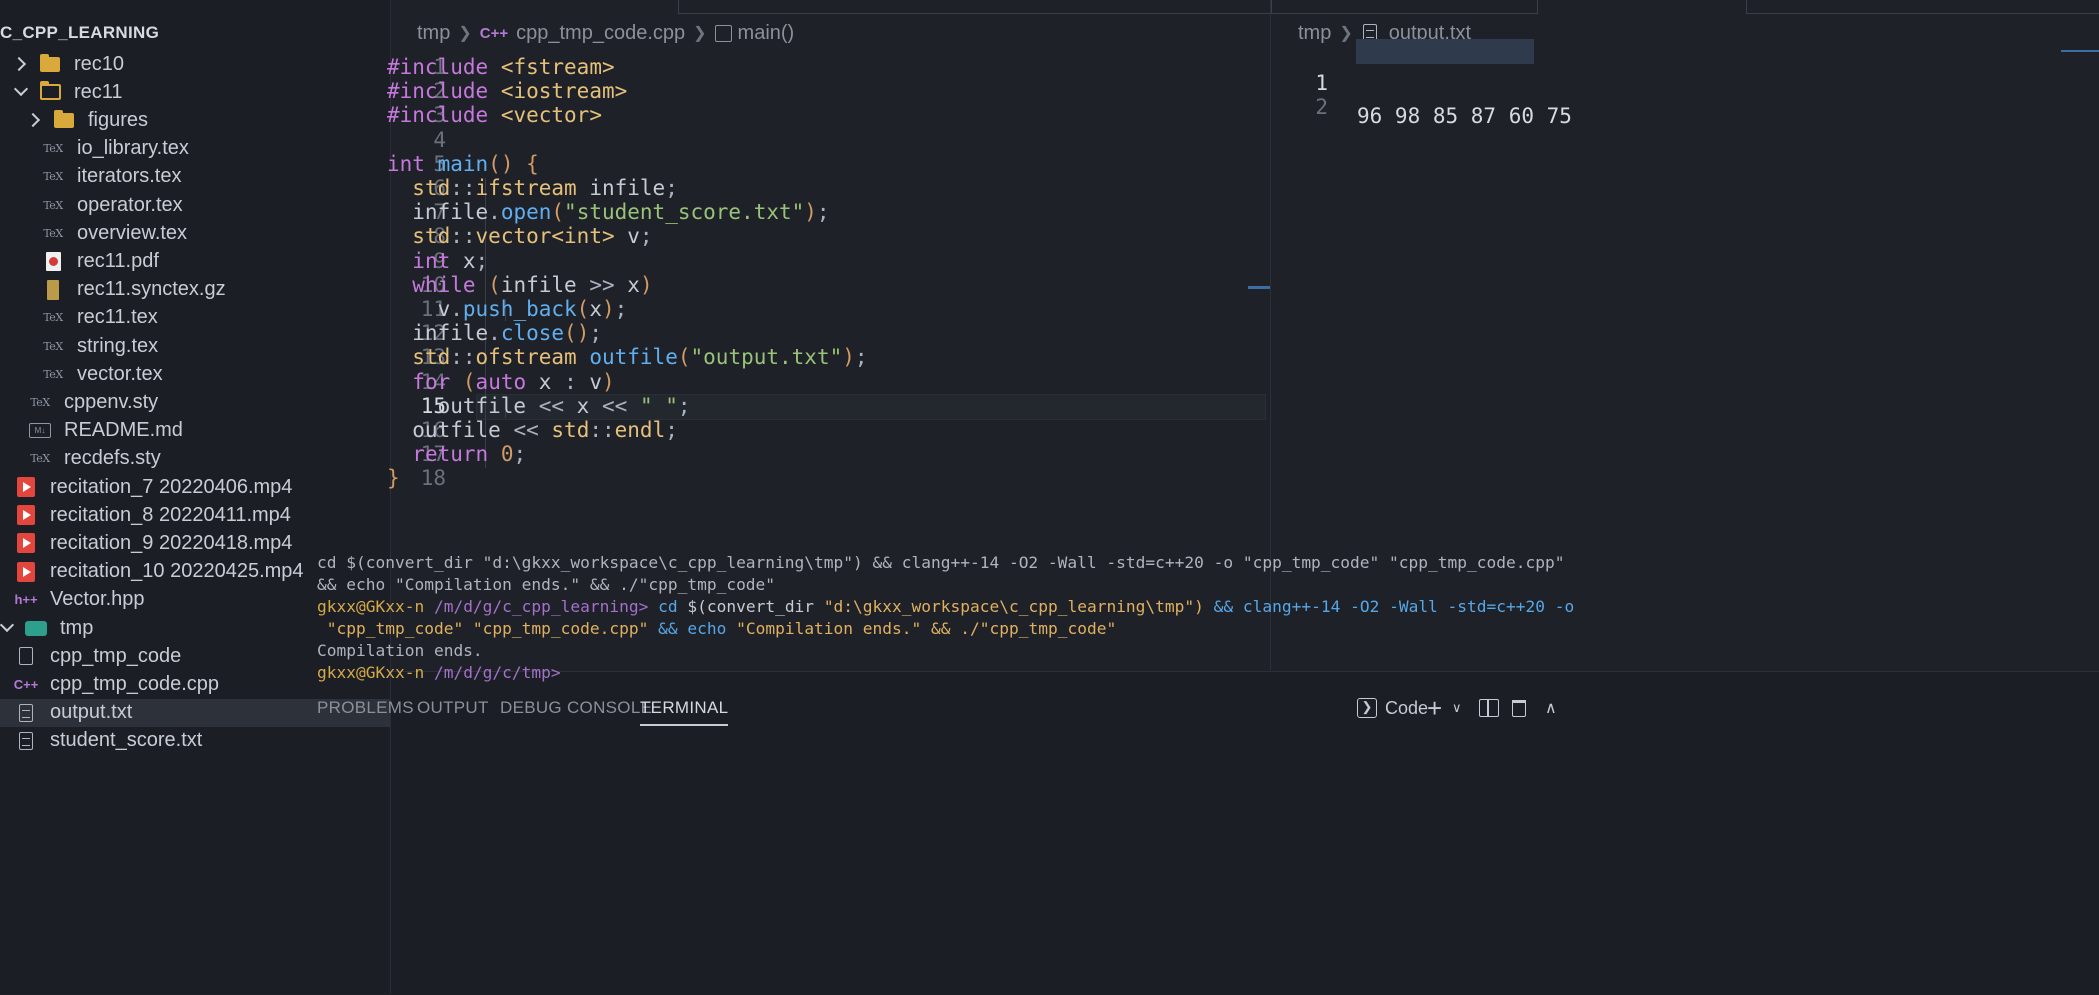  I want to click on kill-terminal-button, so click(1519, 708).